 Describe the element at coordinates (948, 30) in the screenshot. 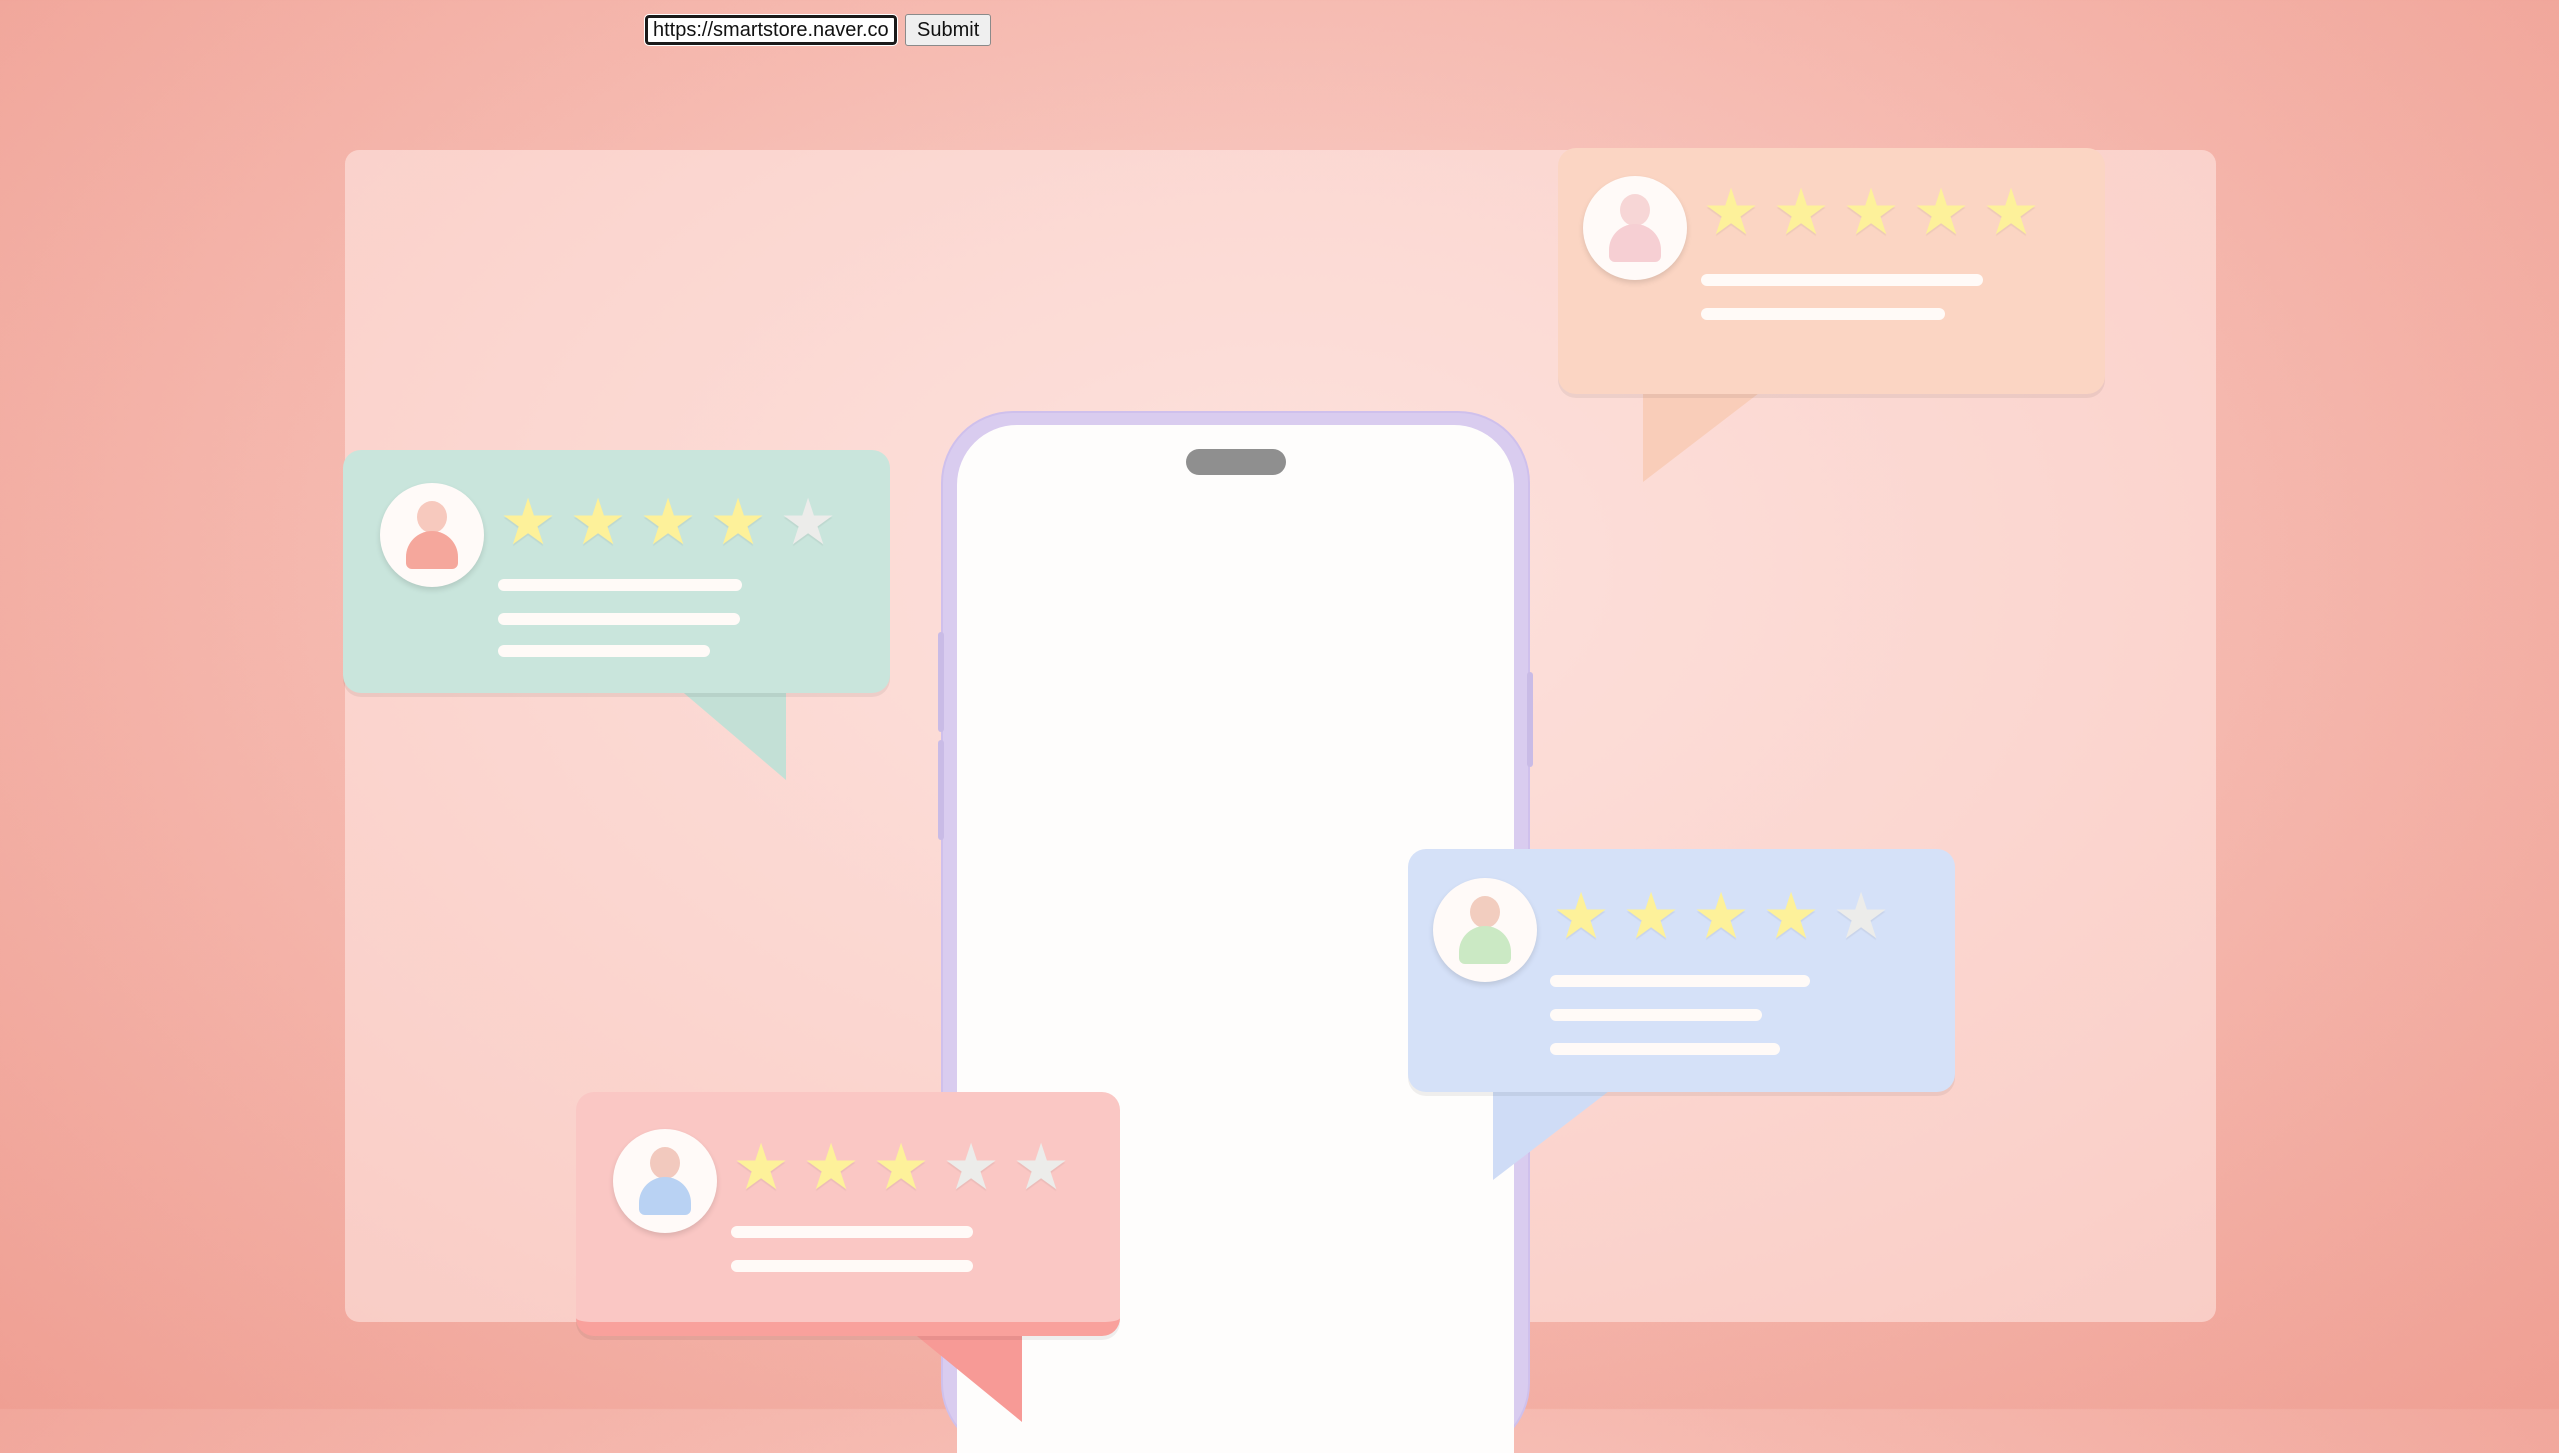

I see `submit-button: Submit` at that location.